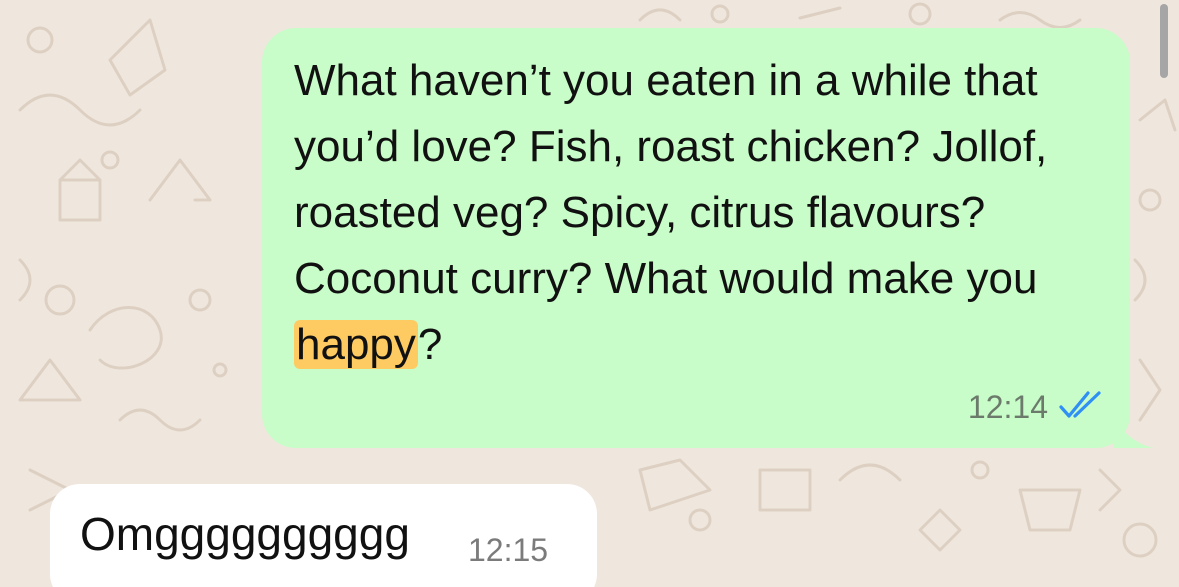 The height and width of the screenshot is (587, 1179). What do you see at coordinates (356, 344) in the screenshot?
I see `highlighted-word: happy` at bounding box center [356, 344].